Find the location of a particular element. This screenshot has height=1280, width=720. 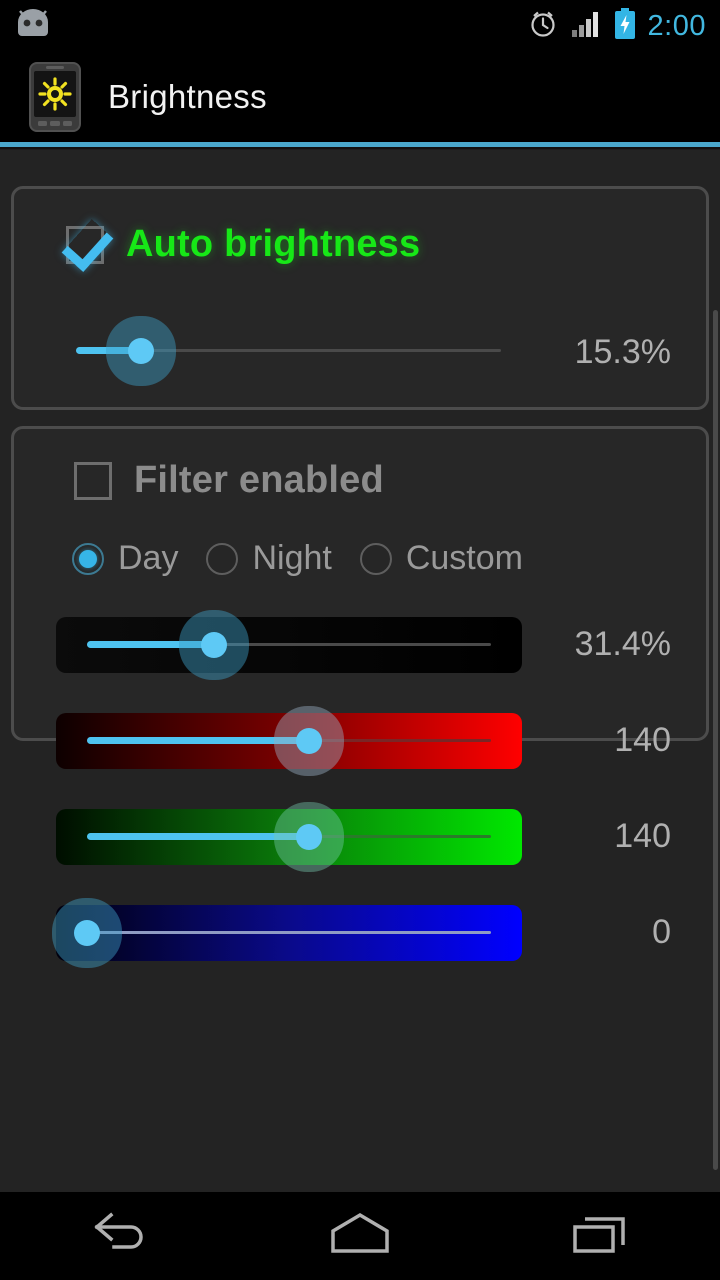

navigation-bar is located at coordinates (360, 1236).